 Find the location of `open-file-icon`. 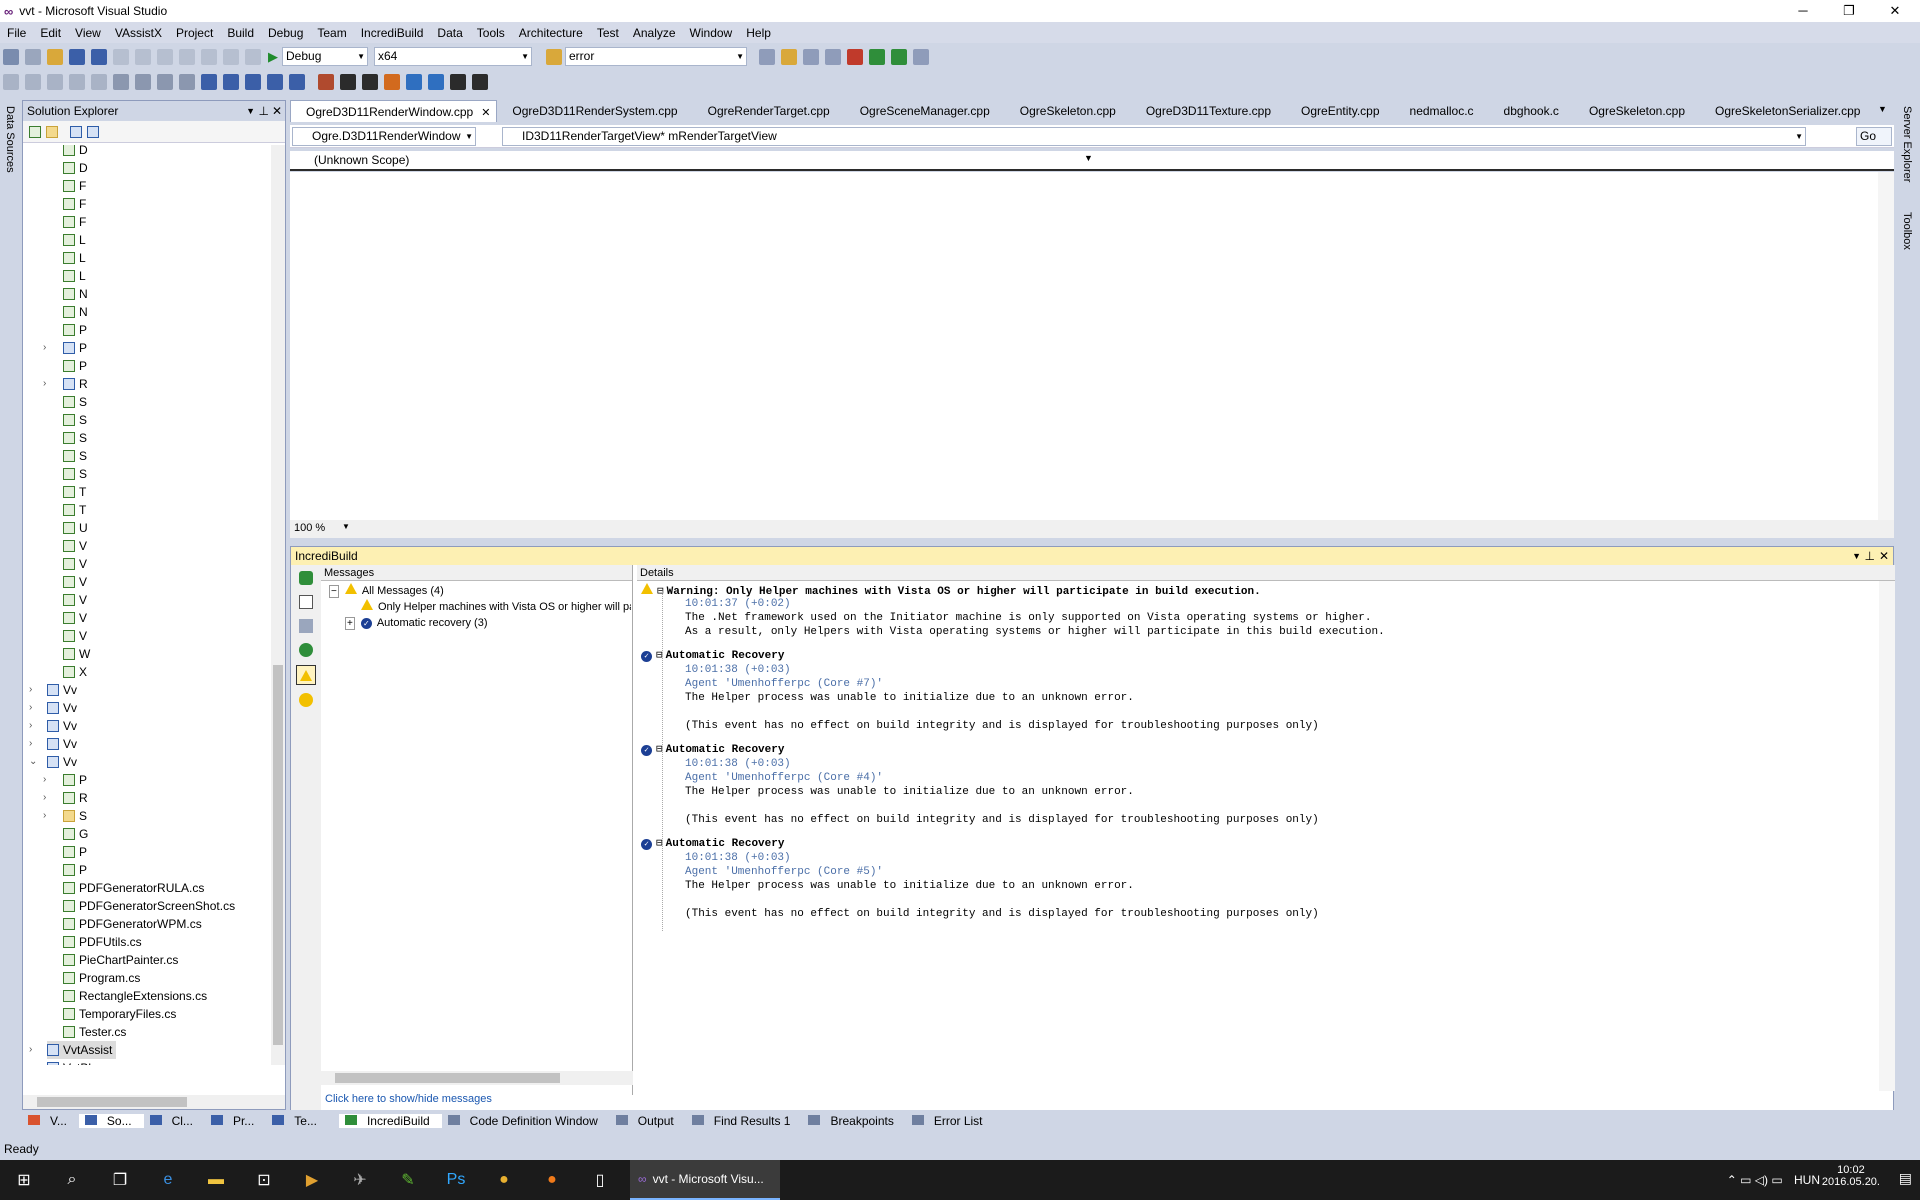

open-file-icon is located at coordinates (55, 56).